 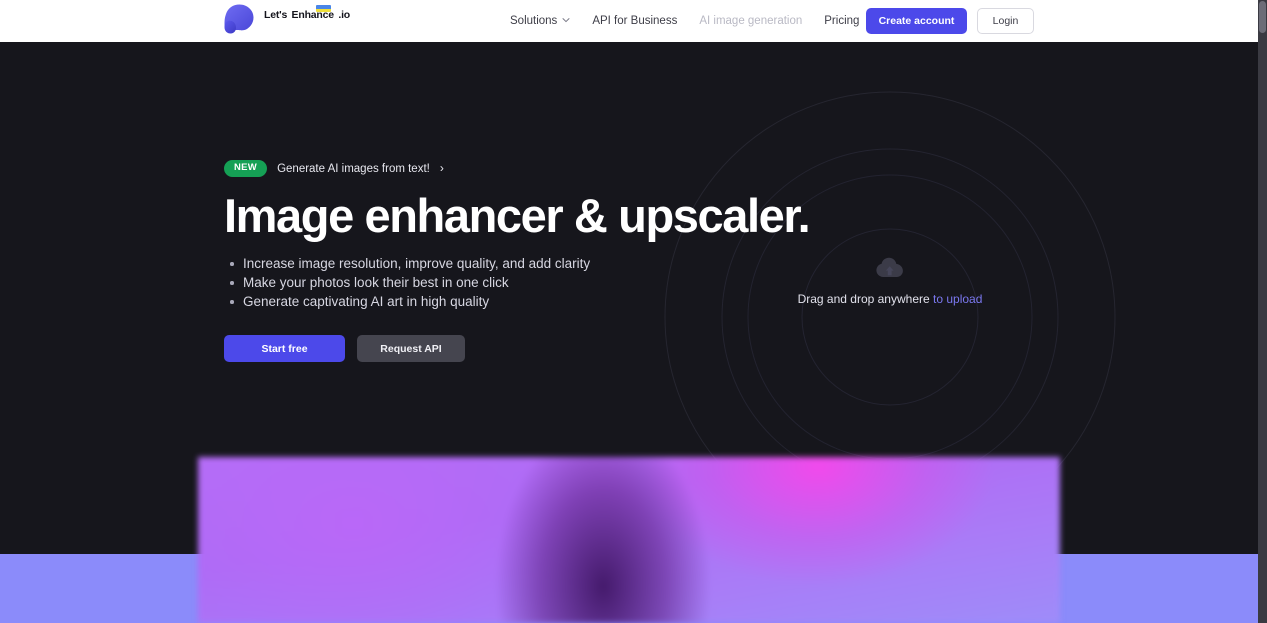 What do you see at coordinates (534, 21) in the screenshot?
I see `nav-item-label: Solutions` at bounding box center [534, 21].